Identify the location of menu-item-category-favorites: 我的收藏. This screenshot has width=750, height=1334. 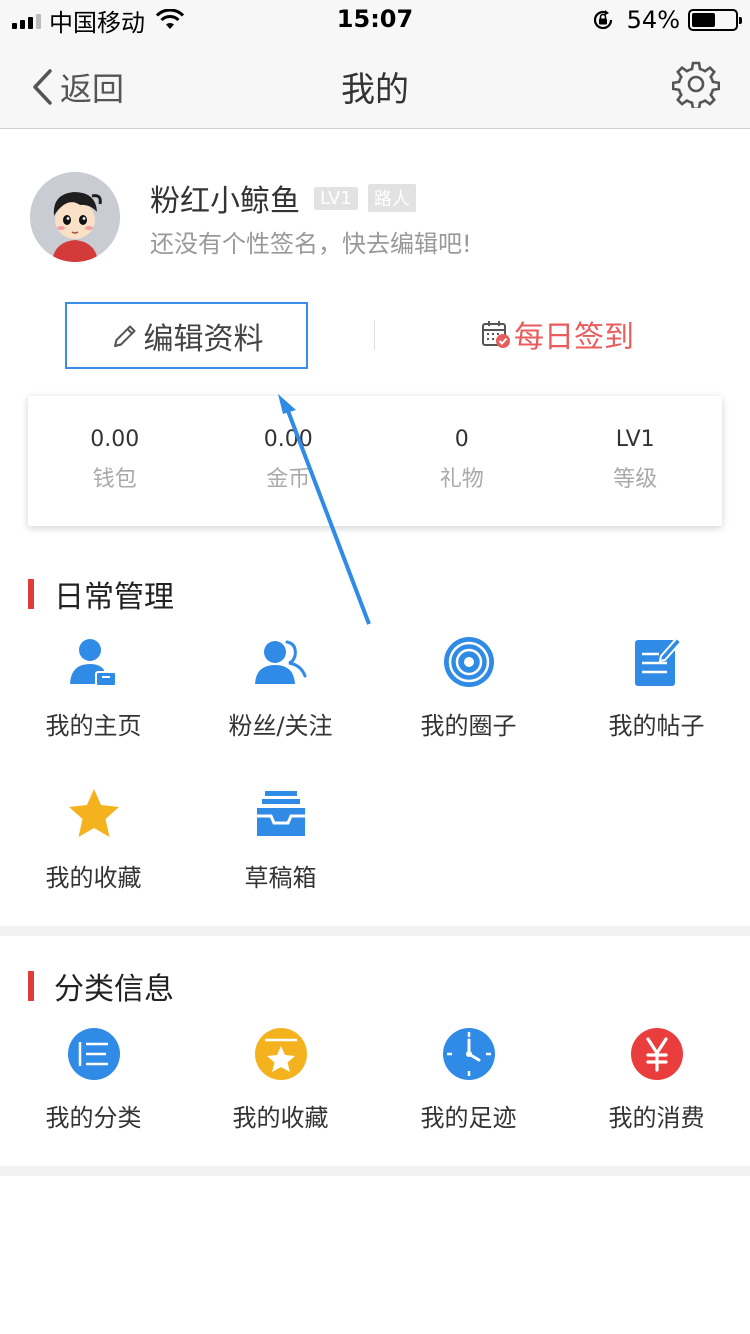
(280, 1079).